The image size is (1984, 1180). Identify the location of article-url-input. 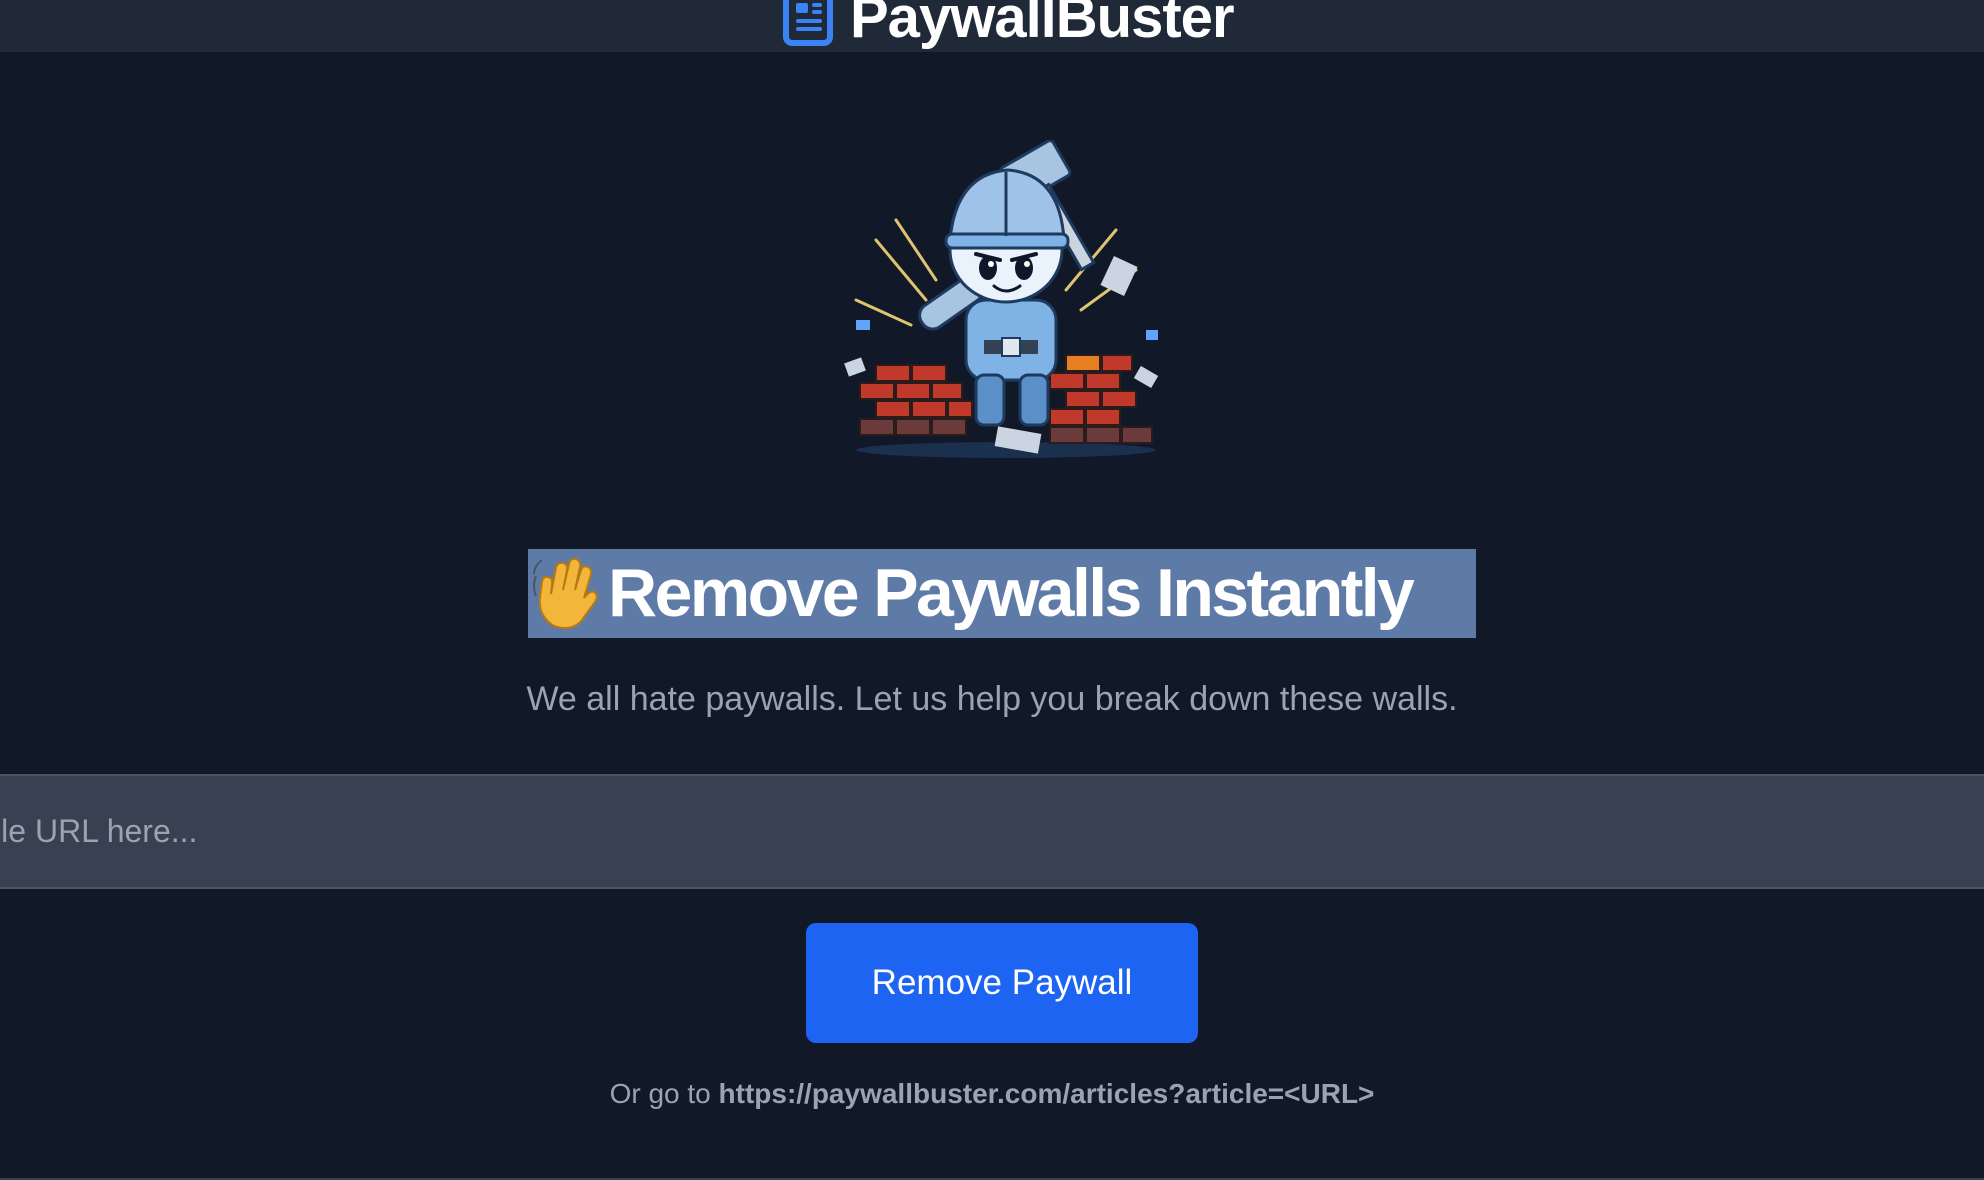
(992, 831).